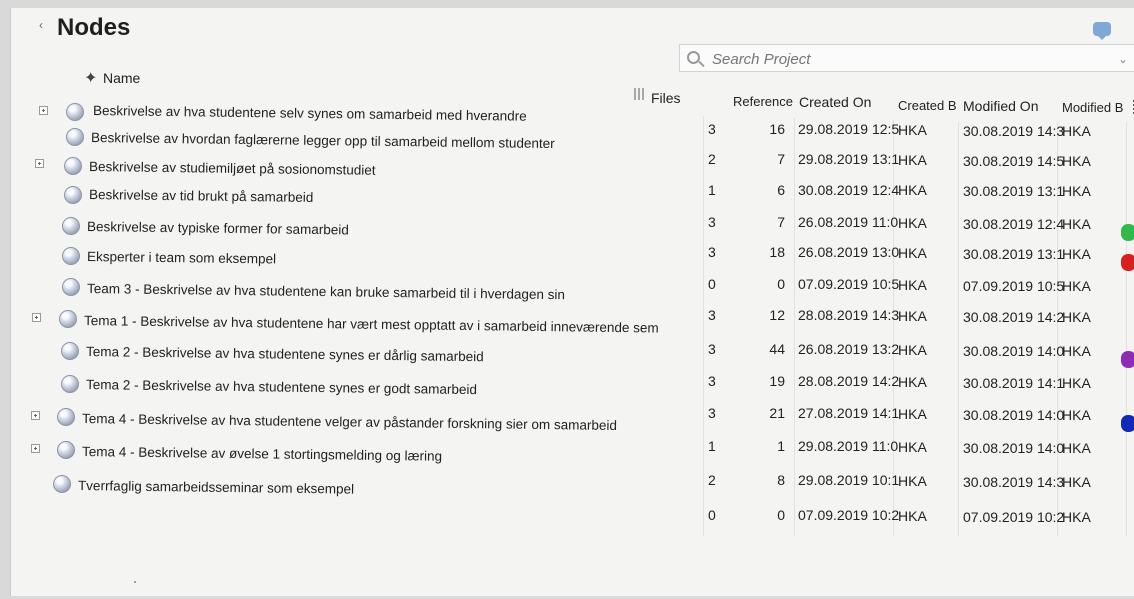 Image resolution: width=1134 pixels, height=599 pixels. I want to click on name-column-header: Name, so click(121, 78).